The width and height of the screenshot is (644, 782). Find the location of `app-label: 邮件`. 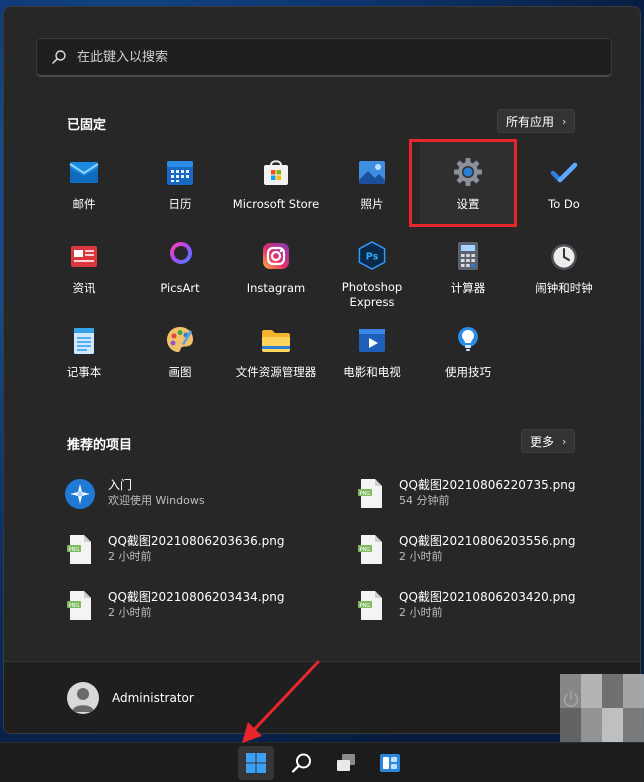

app-label: 邮件 is located at coordinates (84, 204).